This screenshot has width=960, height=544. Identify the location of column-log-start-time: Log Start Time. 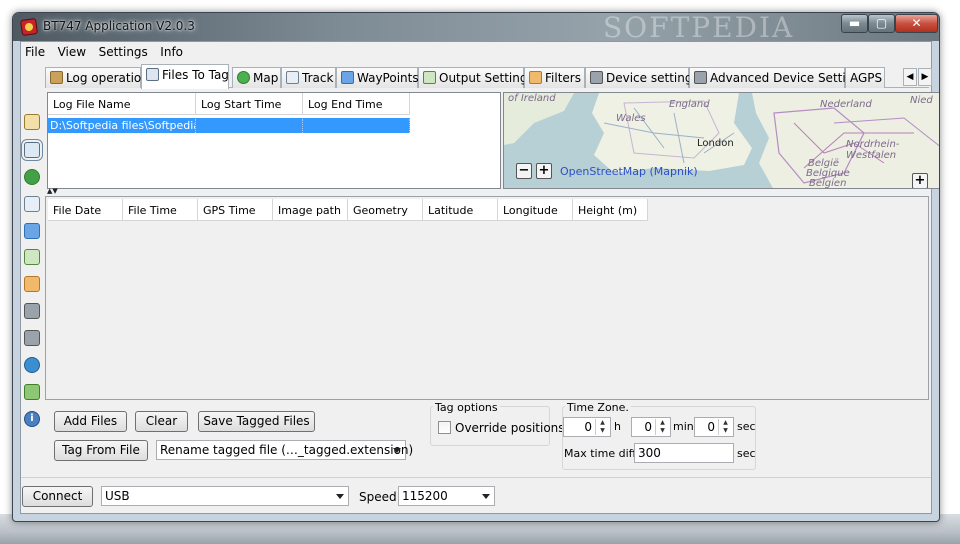
(249, 104).